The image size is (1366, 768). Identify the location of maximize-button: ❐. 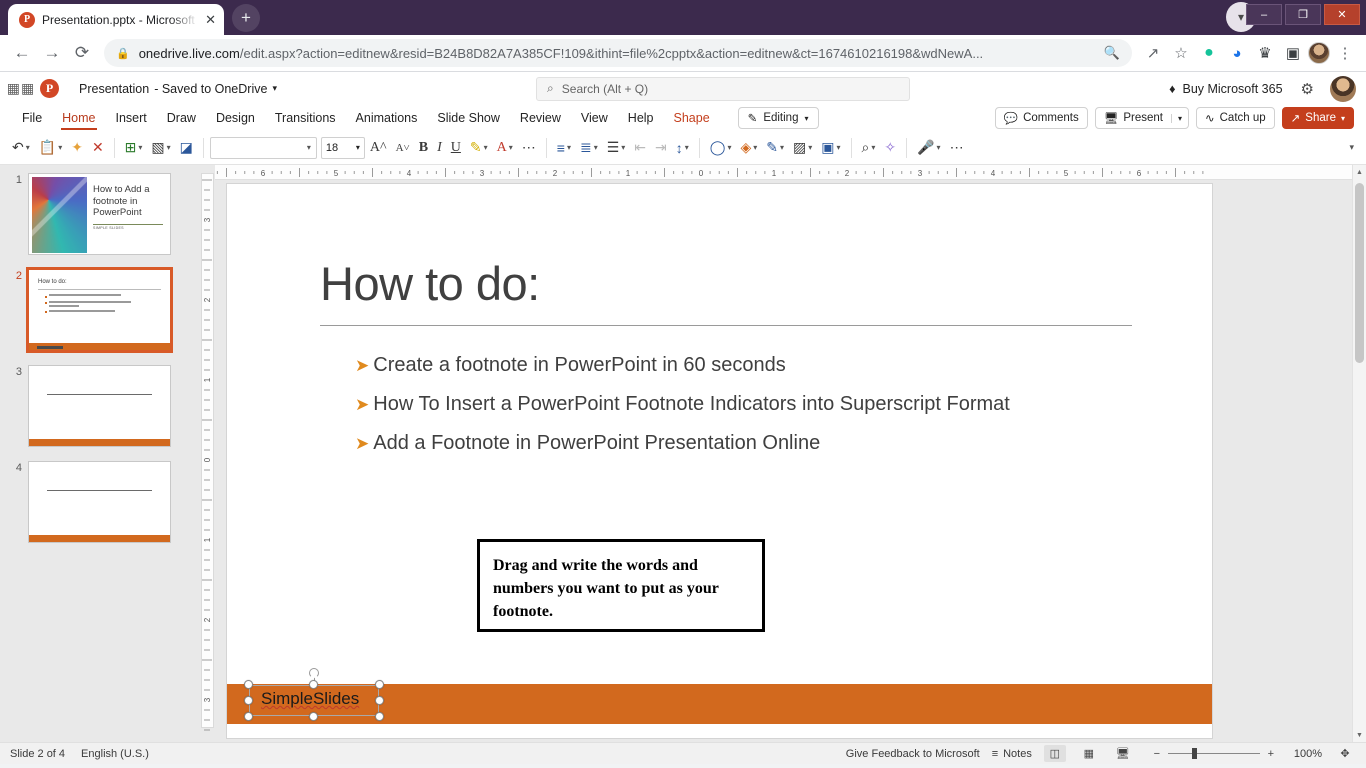
(1303, 14).